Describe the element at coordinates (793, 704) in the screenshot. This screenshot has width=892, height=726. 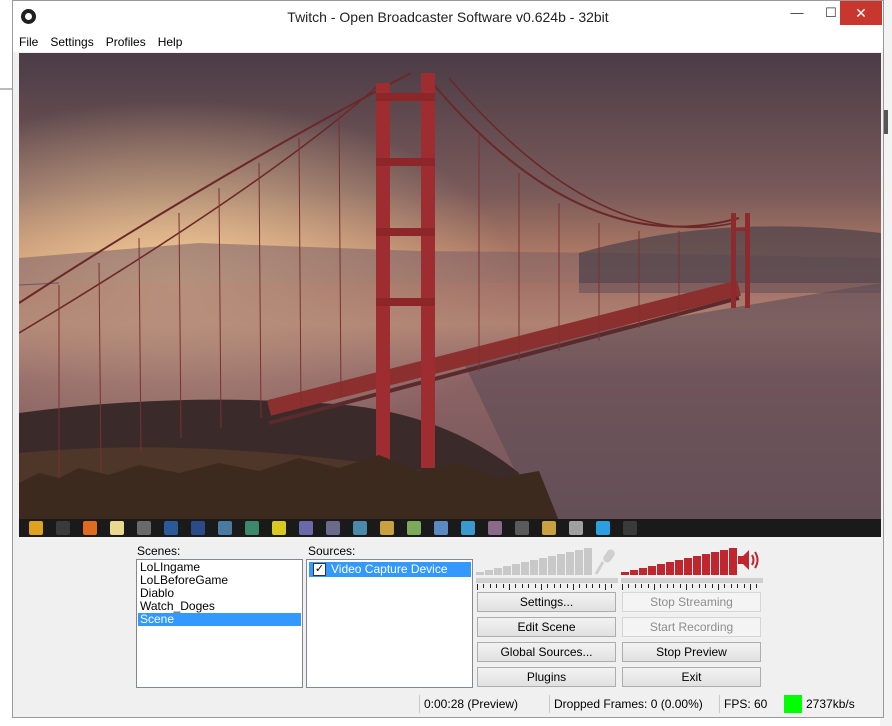
I see `stream-health-indicator` at that location.